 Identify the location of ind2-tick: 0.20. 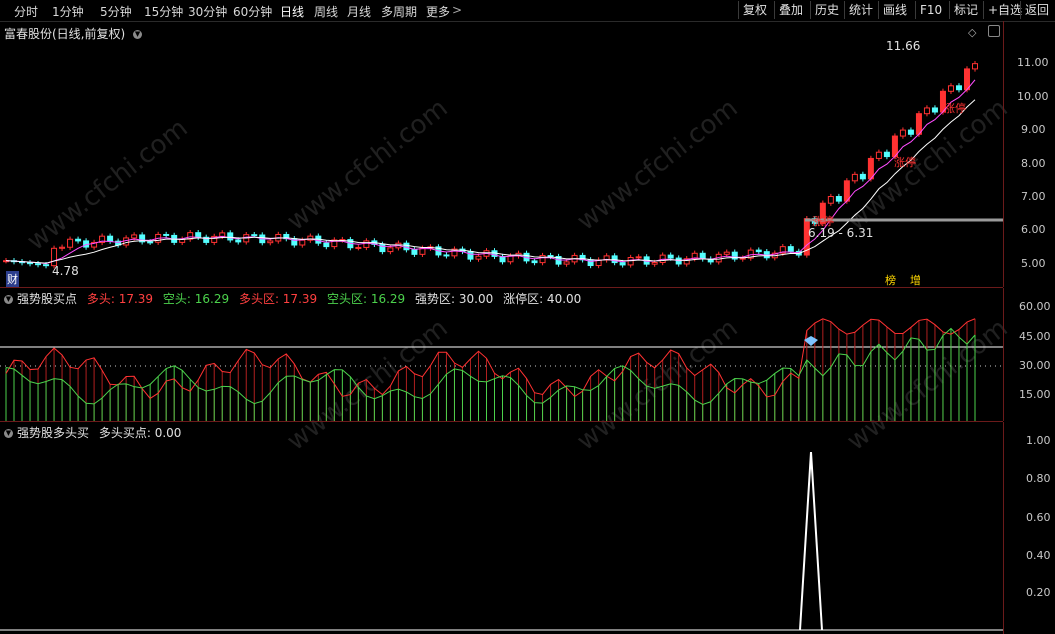
(1038, 592).